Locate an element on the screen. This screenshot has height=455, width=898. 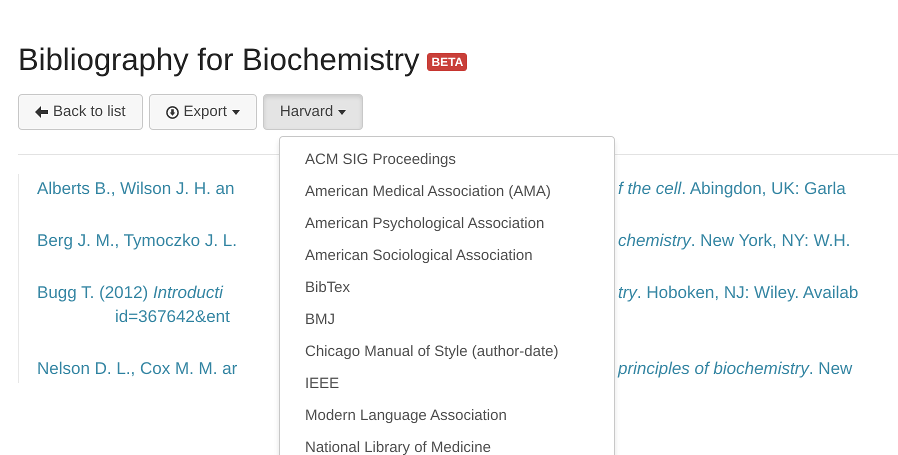
menu-item: BibTex is located at coordinates (447, 291).